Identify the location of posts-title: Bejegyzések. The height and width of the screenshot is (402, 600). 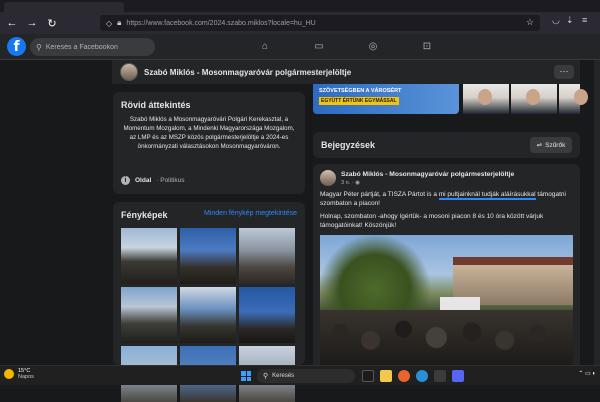
(348, 145).